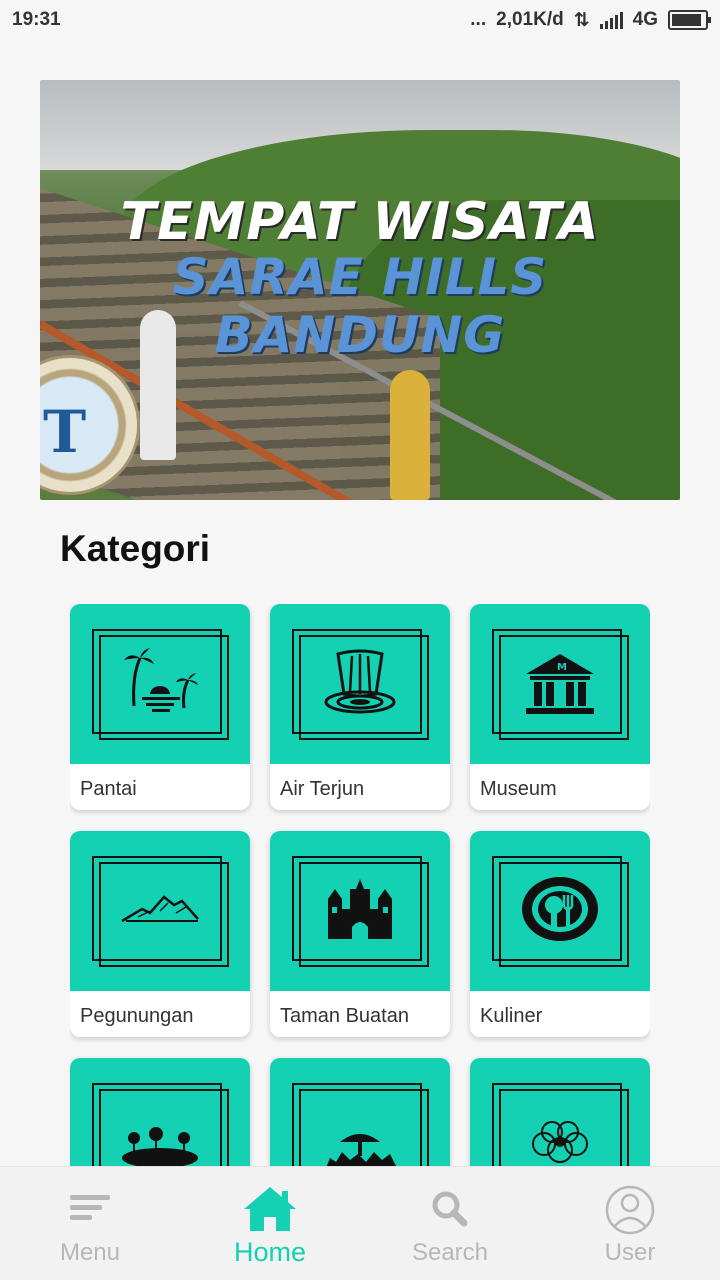 This screenshot has height=1280, width=720. I want to click on castle-icon, so click(360, 909).